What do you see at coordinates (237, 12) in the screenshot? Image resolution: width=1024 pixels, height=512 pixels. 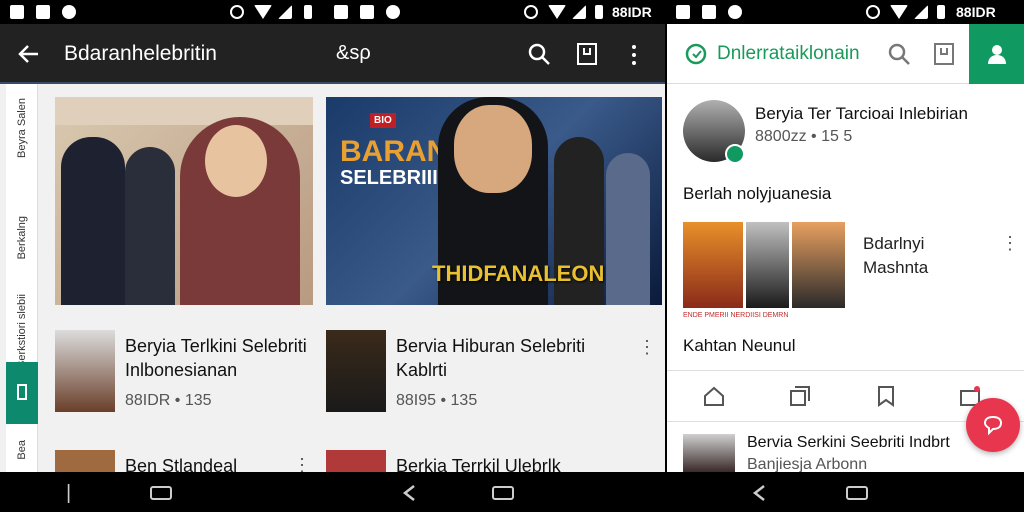 I see `alarm-icon` at bounding box center [237, 12].